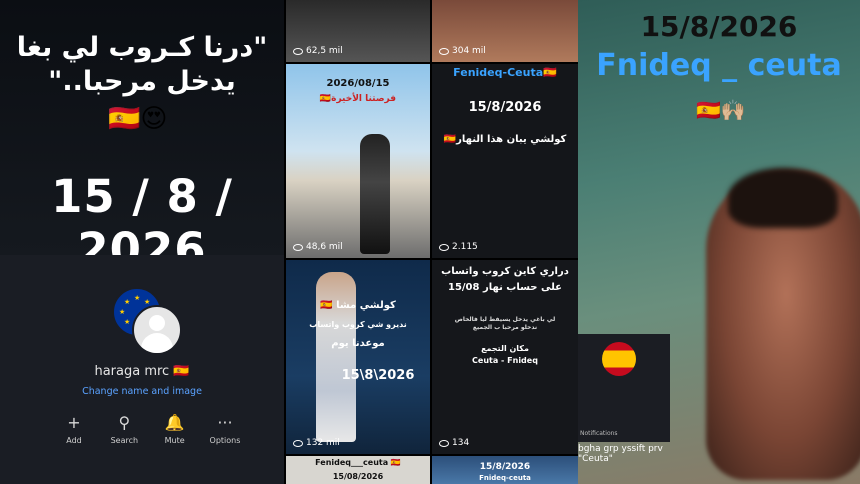 The image size is (860, 484). I want to click on video-tile: Fenideq___ceuta 🇪🇸 15/08/2026, so click(358, 470).